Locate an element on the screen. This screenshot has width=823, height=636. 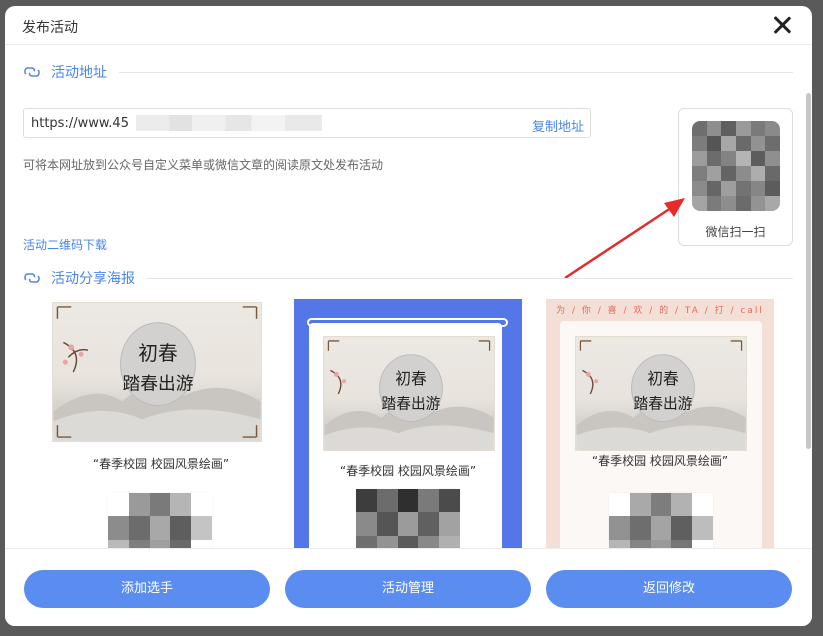
section-address-header: 活动地址 is located at coordinates (408, 72).